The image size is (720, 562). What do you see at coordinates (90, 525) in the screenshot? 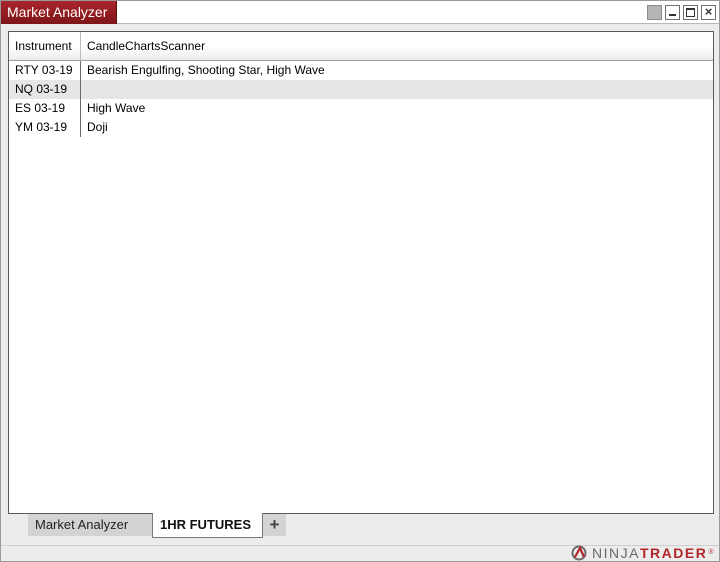
I see `tab-market-analyzer: Market Analyzer` at bounding box center [90, 525].